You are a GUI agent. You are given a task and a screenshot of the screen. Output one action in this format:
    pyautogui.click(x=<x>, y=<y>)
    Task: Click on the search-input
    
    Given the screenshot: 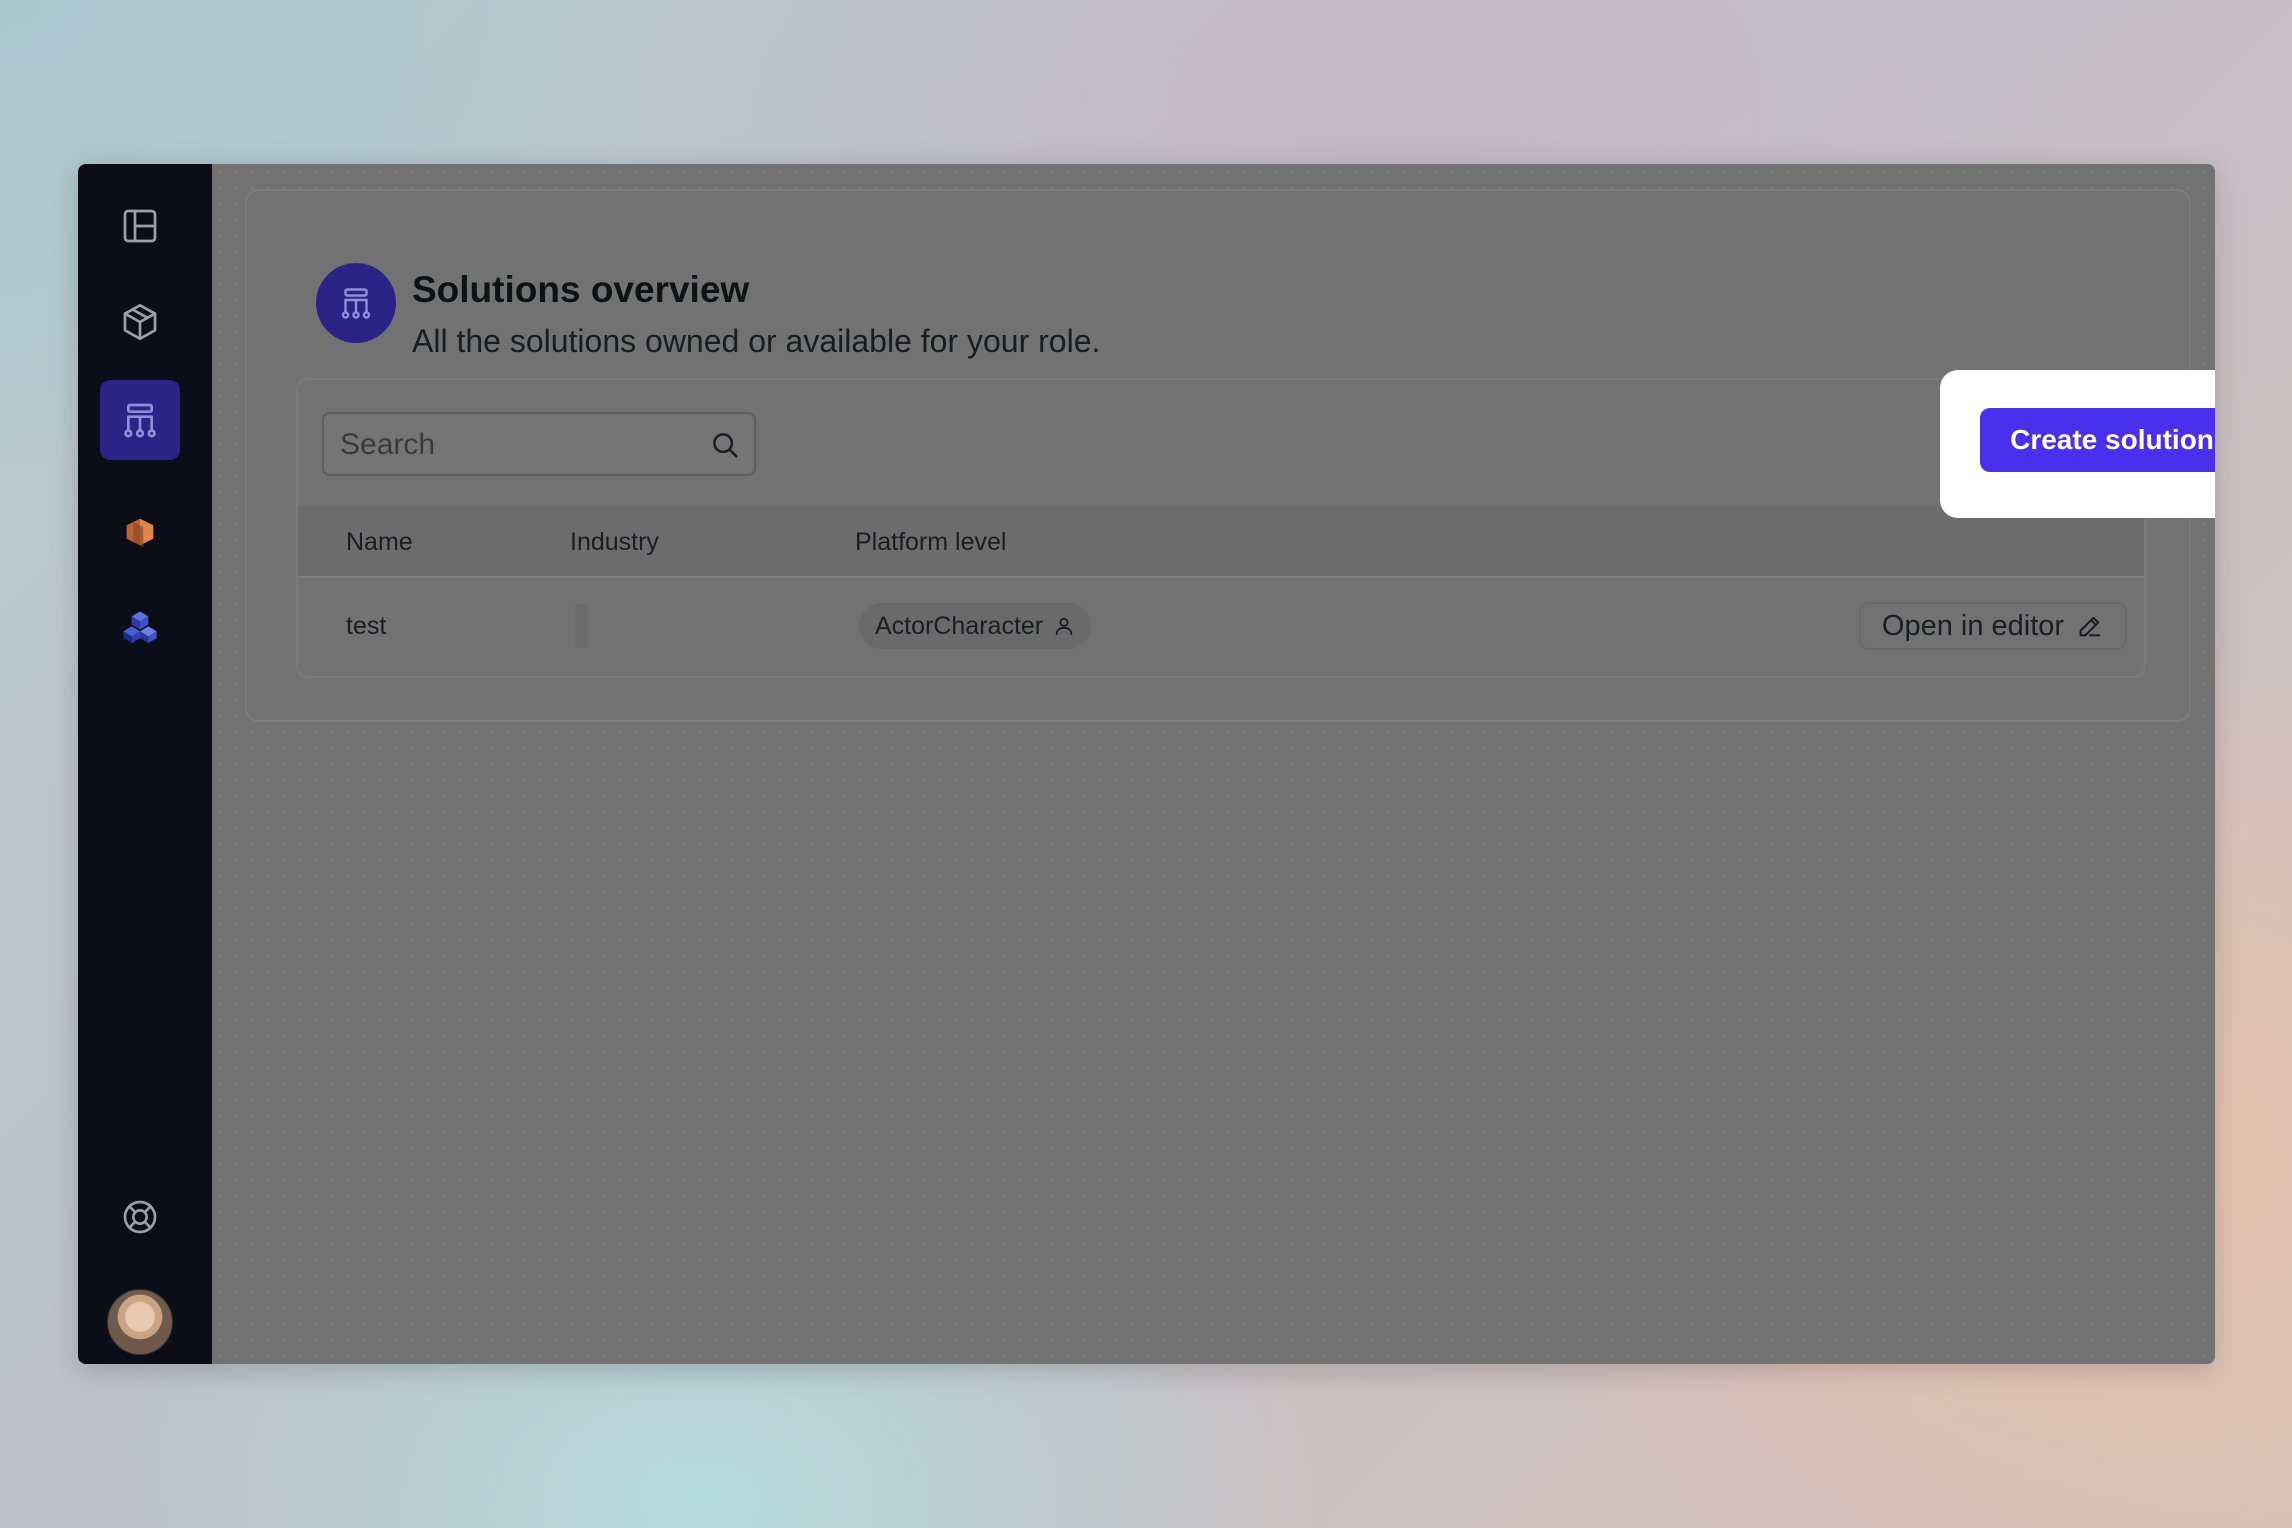 What is the action you would take?
    pyautogui.click(x=520, y=445)
    